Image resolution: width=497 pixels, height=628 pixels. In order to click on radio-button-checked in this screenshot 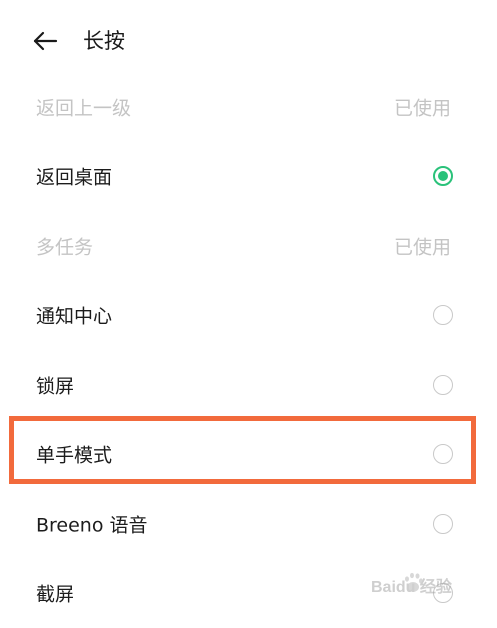, I will do `click(443, 176)`.